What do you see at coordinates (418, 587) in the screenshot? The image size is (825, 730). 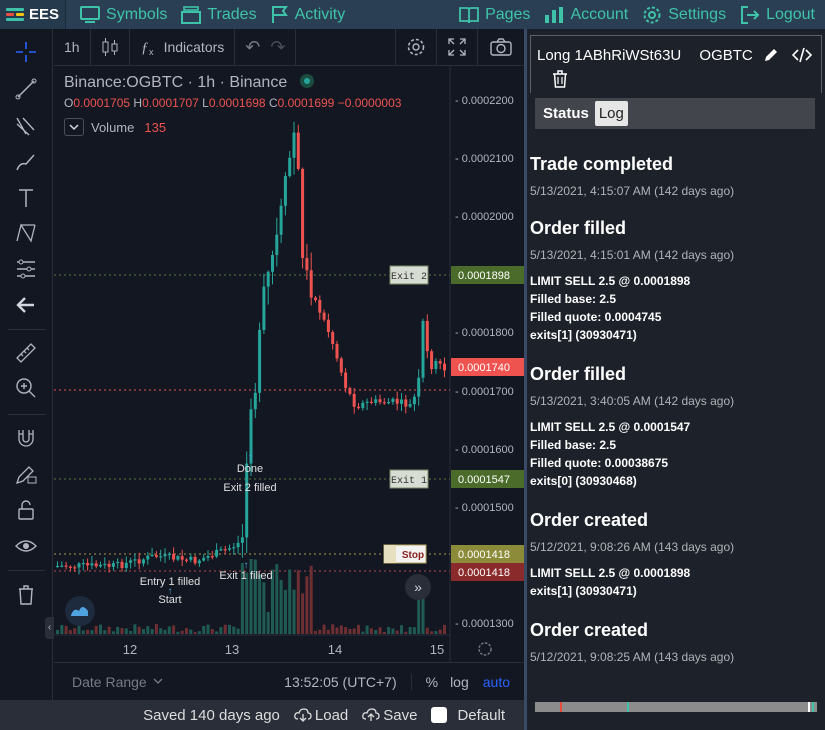 I see `scroll-to-realtime-button: »` at bounding box center [418, 587].